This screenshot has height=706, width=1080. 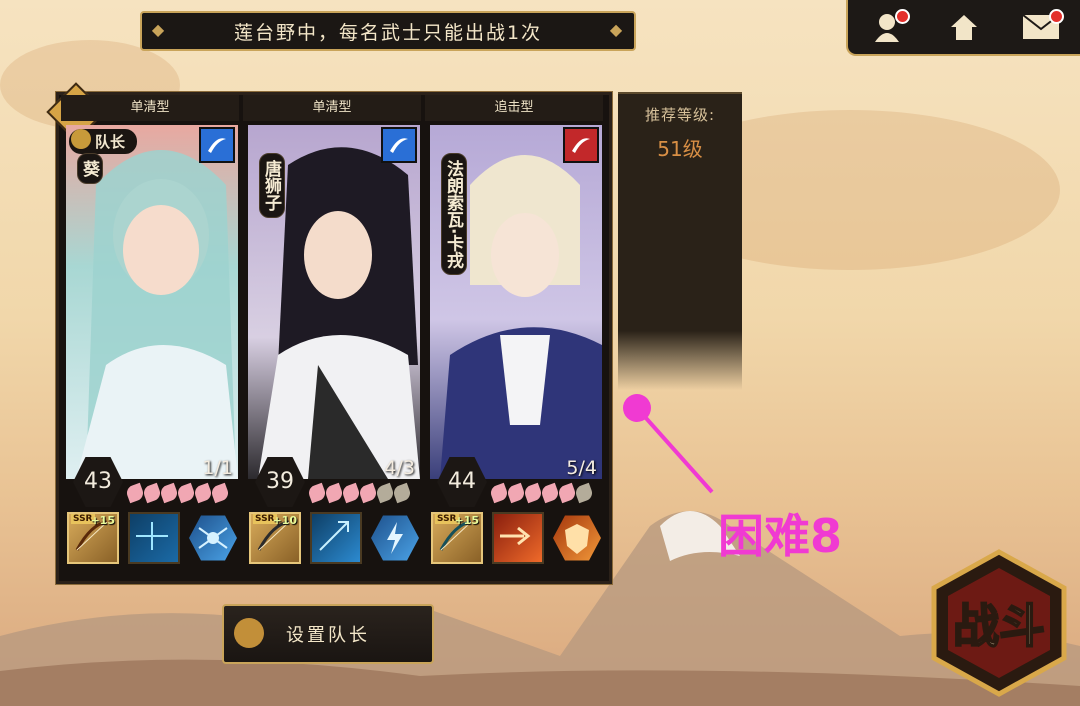 I want to click on annotation-label: 困难8, so click(x=780, y=536).